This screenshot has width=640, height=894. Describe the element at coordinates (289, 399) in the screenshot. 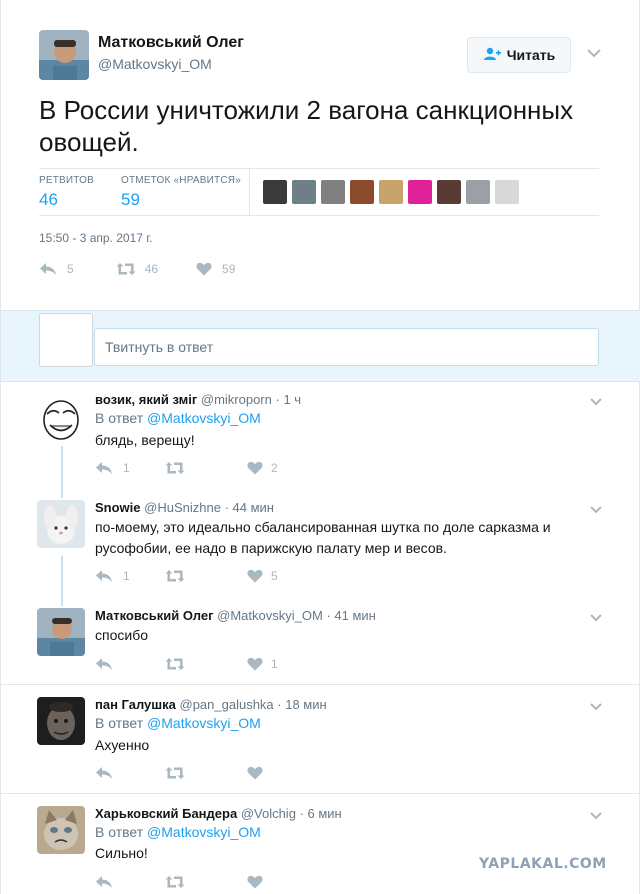

I see `reply-time: · 1 ч` at that location.